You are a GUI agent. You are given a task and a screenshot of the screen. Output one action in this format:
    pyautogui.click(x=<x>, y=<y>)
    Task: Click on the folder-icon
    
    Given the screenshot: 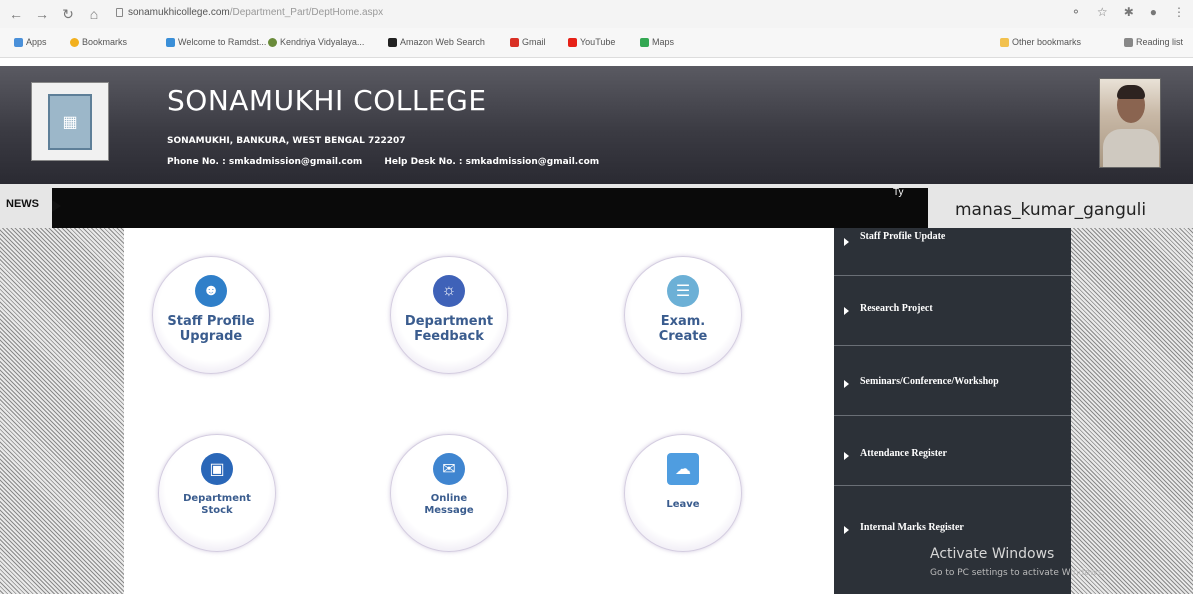 What is the action you would take?
    pyautogui.click(x=1004, y=42)
    